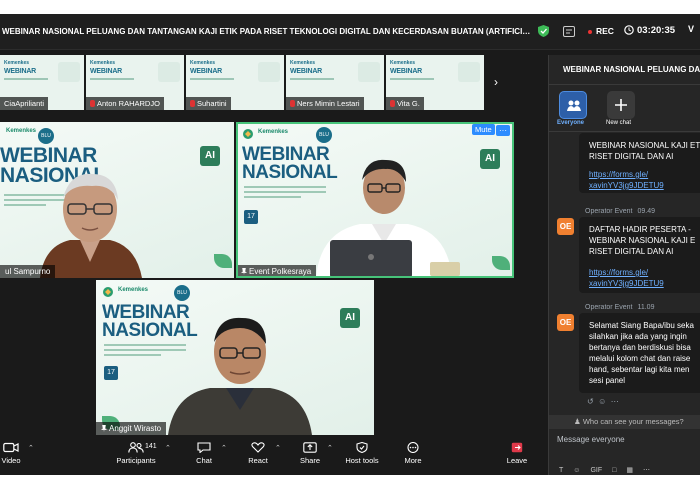 This screenshot has height=500, width=700. What do you see at coordinates (573, 105) in the screenshot?
I see `everyone-tab` at bounding box center [573, 105].